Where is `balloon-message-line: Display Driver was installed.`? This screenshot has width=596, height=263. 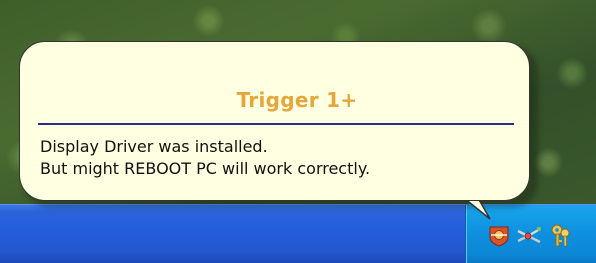 balloon-message-line: Display Driver was installed. is located at coordinates (154, 146).